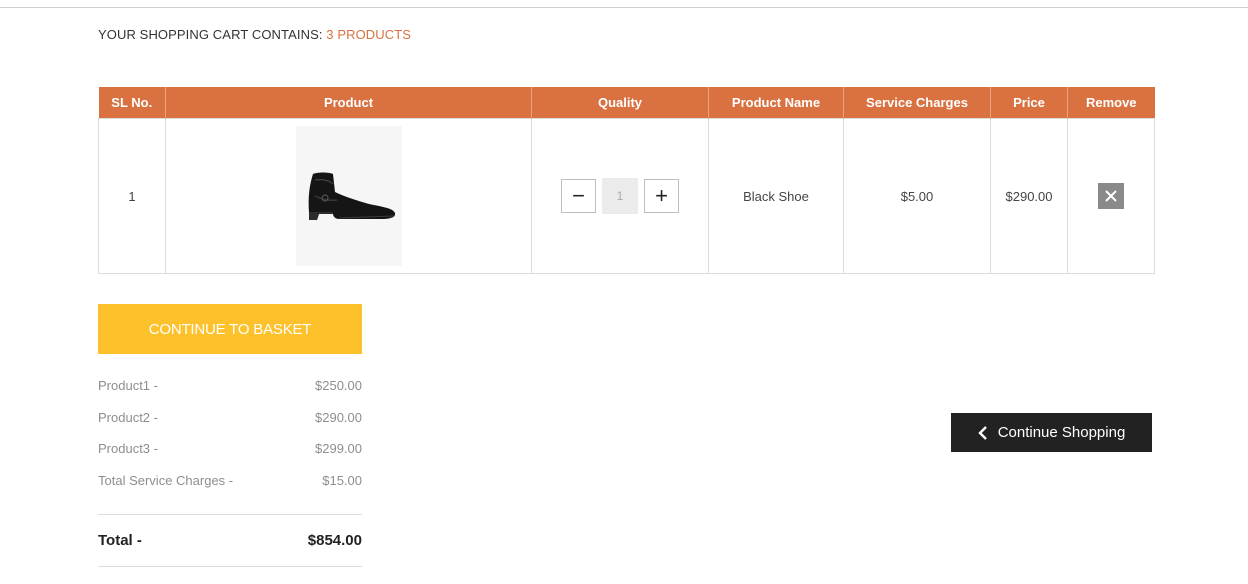 The height and width of the screenshot is (584, 1248). Describe the element at coordinates (338, 449) in the screenshot. I see `summary-value: $299.00` at that location.